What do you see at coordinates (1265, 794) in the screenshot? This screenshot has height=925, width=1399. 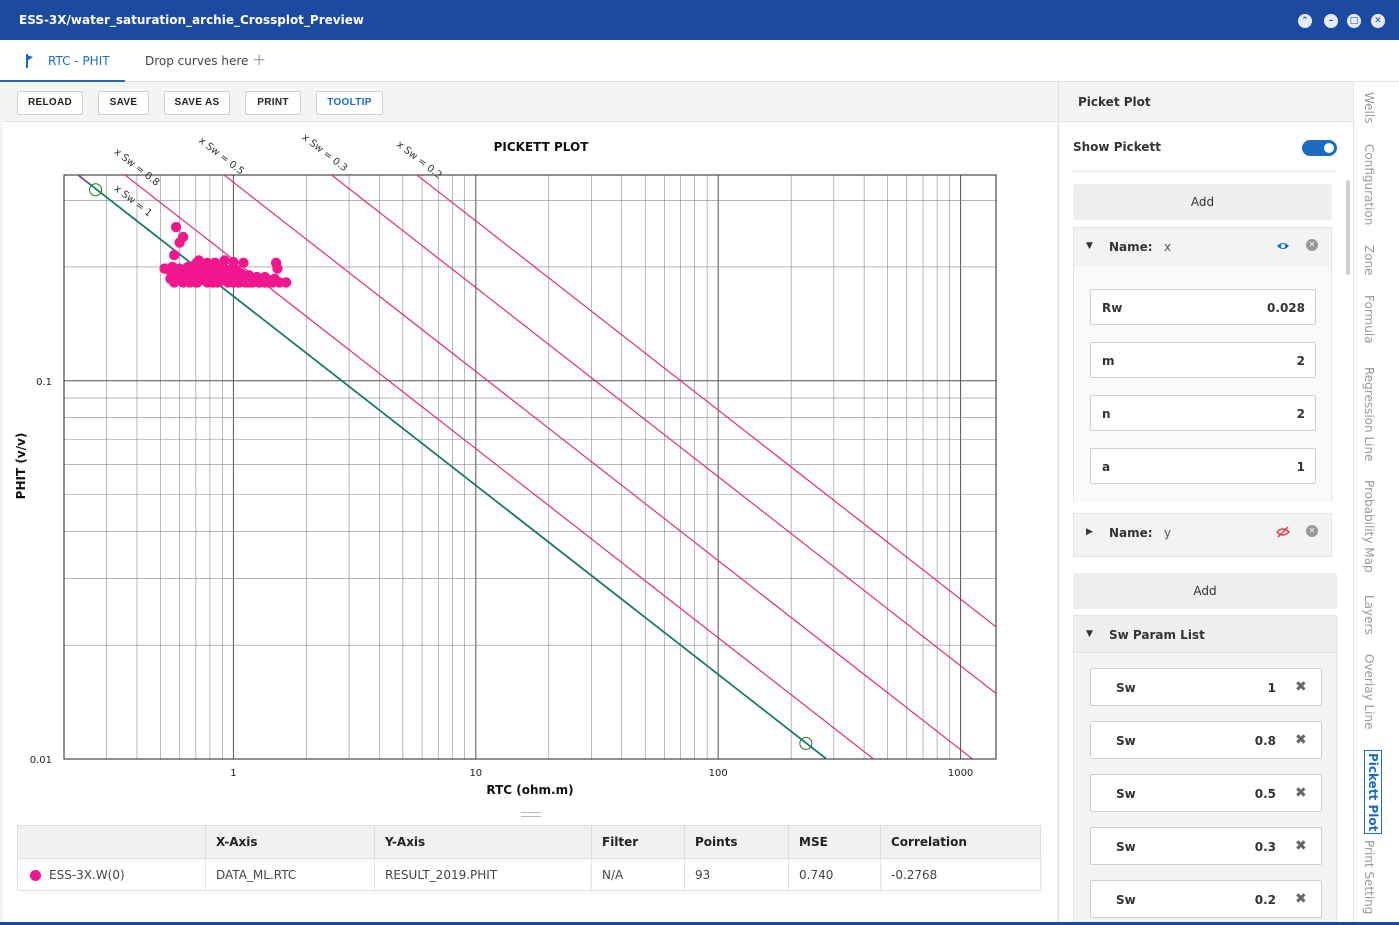 I see `sw-value: 0.5` at bounding box center [1265, 794].